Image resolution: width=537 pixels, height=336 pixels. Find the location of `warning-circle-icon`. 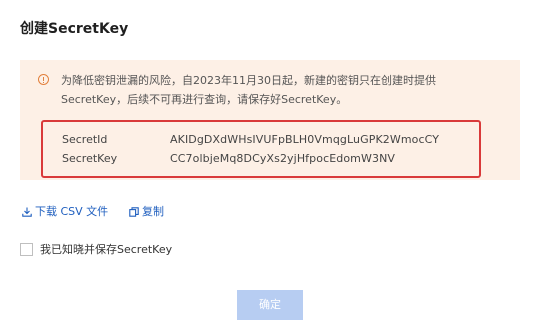

warning-circle-icon is located at coordinates (43, 79).